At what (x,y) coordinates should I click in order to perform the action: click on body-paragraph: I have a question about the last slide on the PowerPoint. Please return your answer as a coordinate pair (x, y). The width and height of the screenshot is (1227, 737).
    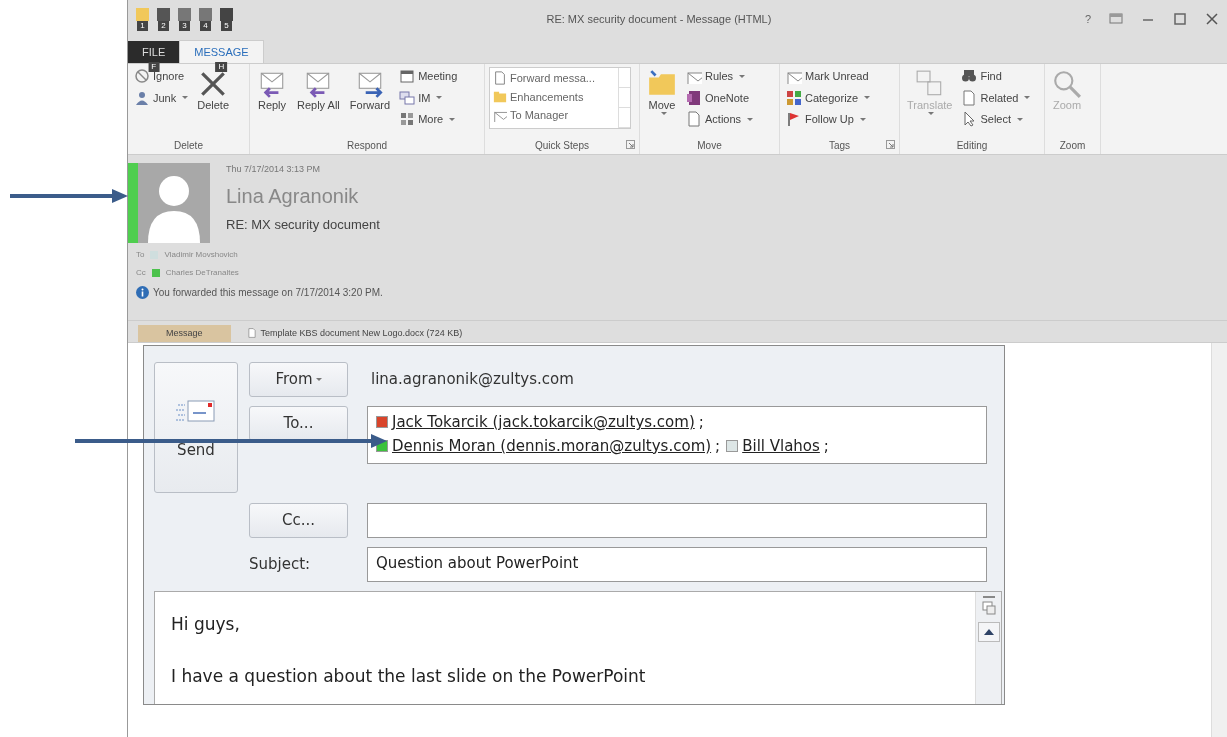
    Looking at the image, I should click on (409, 676).